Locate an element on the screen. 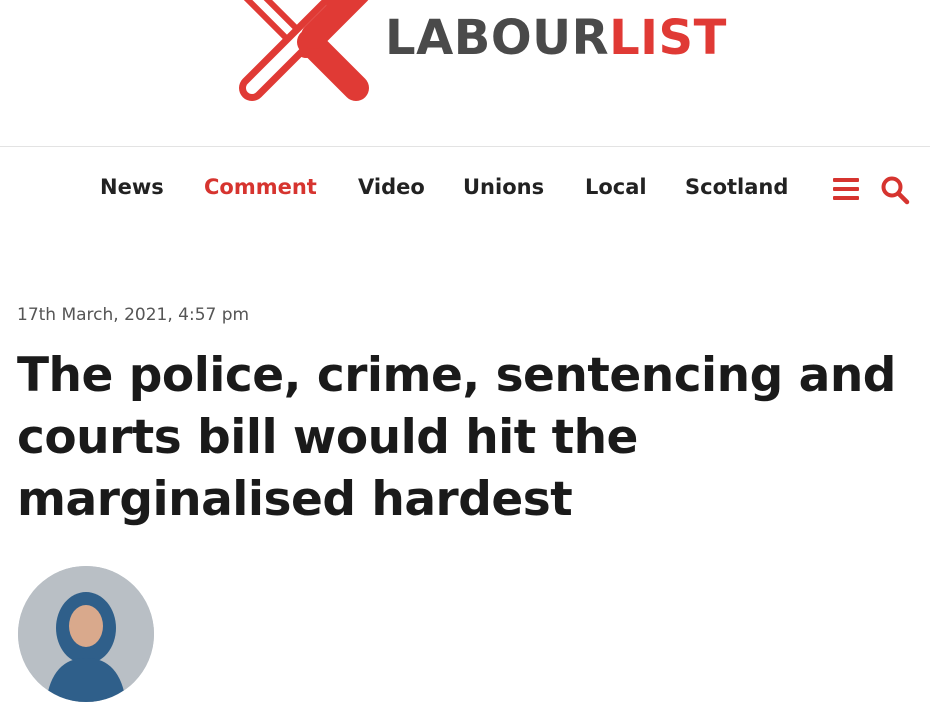 This screenshot has height=702, width=930. nav-item-news: News is located at coordinates (132, 187).